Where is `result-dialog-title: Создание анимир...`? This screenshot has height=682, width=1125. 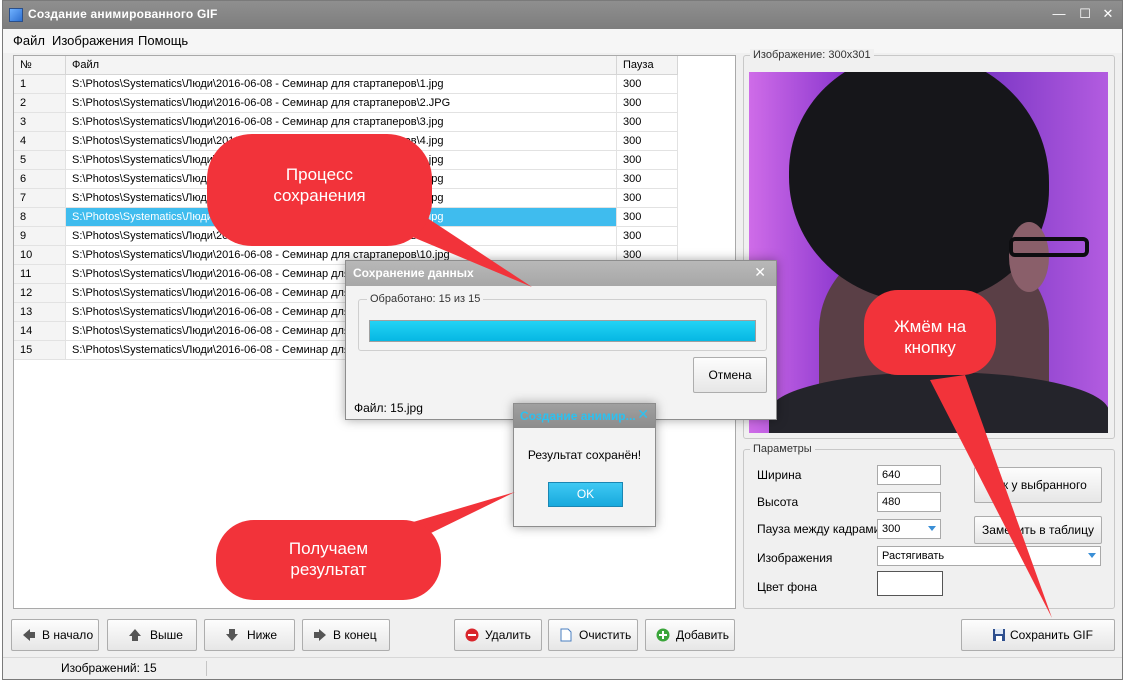 result-dialog-title: Создание анимир... is located at coordinates (584, 416).